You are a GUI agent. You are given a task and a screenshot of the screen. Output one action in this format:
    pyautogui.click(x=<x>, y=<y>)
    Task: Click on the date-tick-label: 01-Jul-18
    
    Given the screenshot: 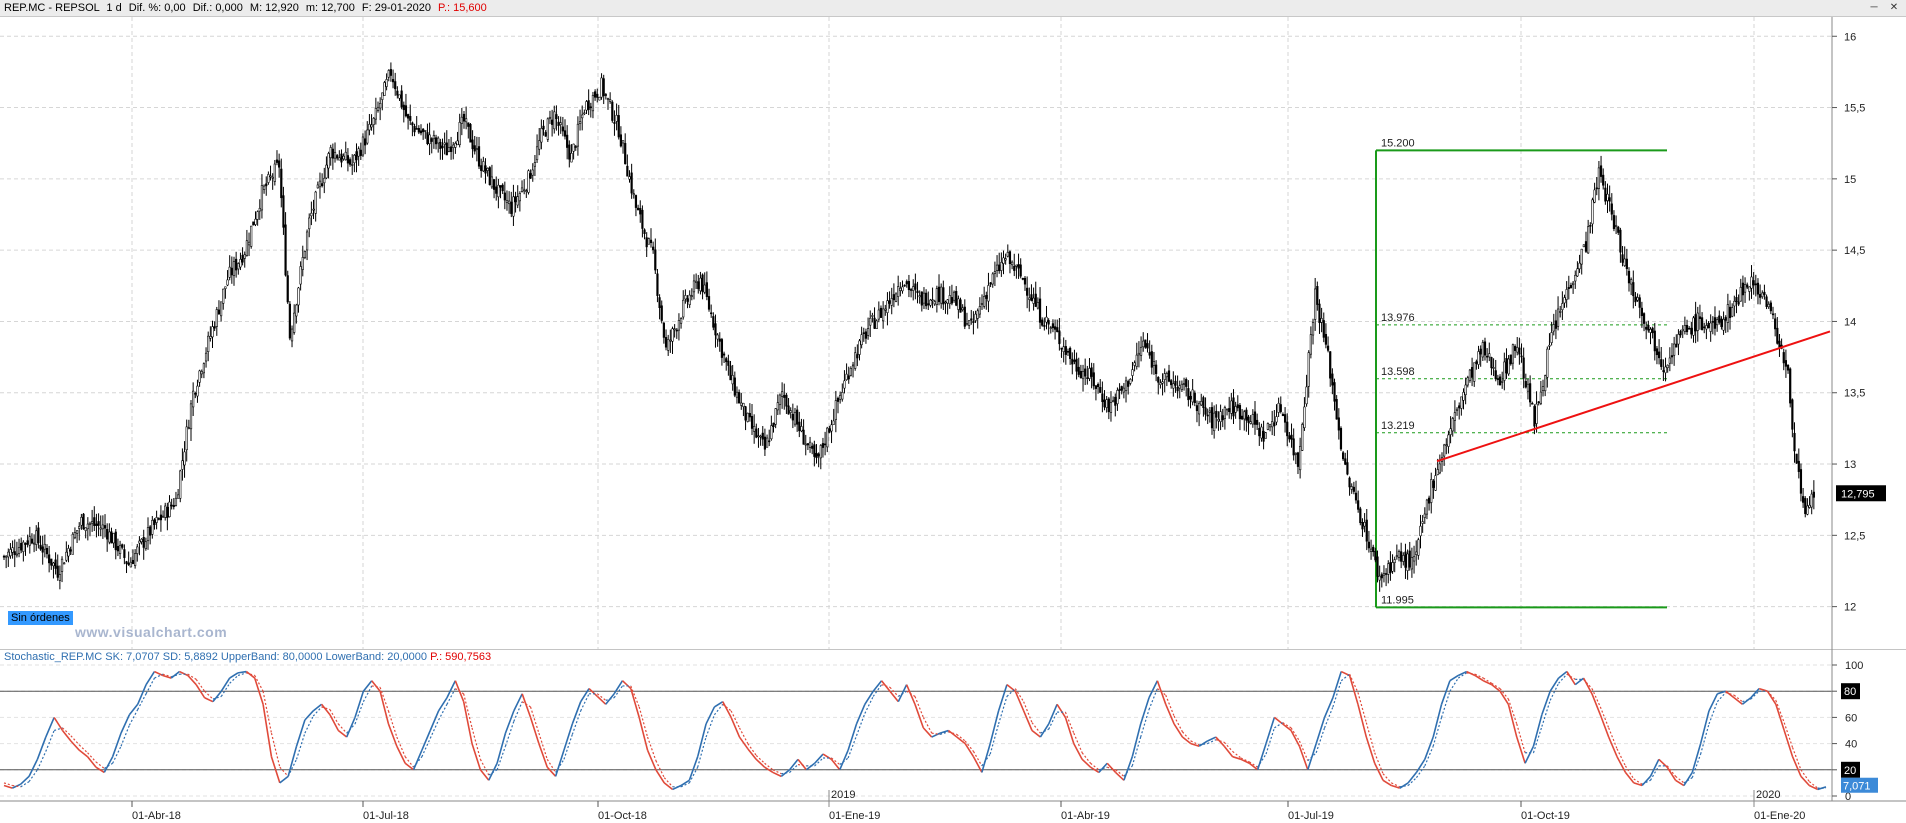 What is the action you would take?
    pyautogui.click(x=386, y=816)
    